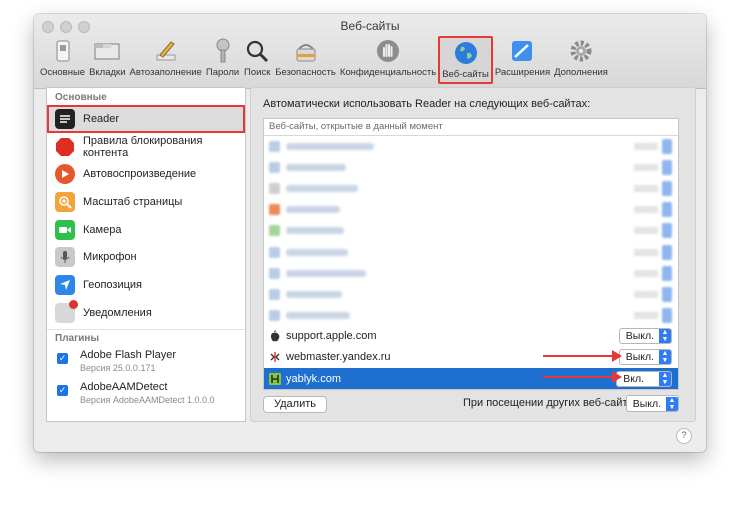 The image size is (740, 505). Describe the element at coordinates (146, 257) in the screenshot. I see `sidebar-item-microphone: Микрофон` at that location.